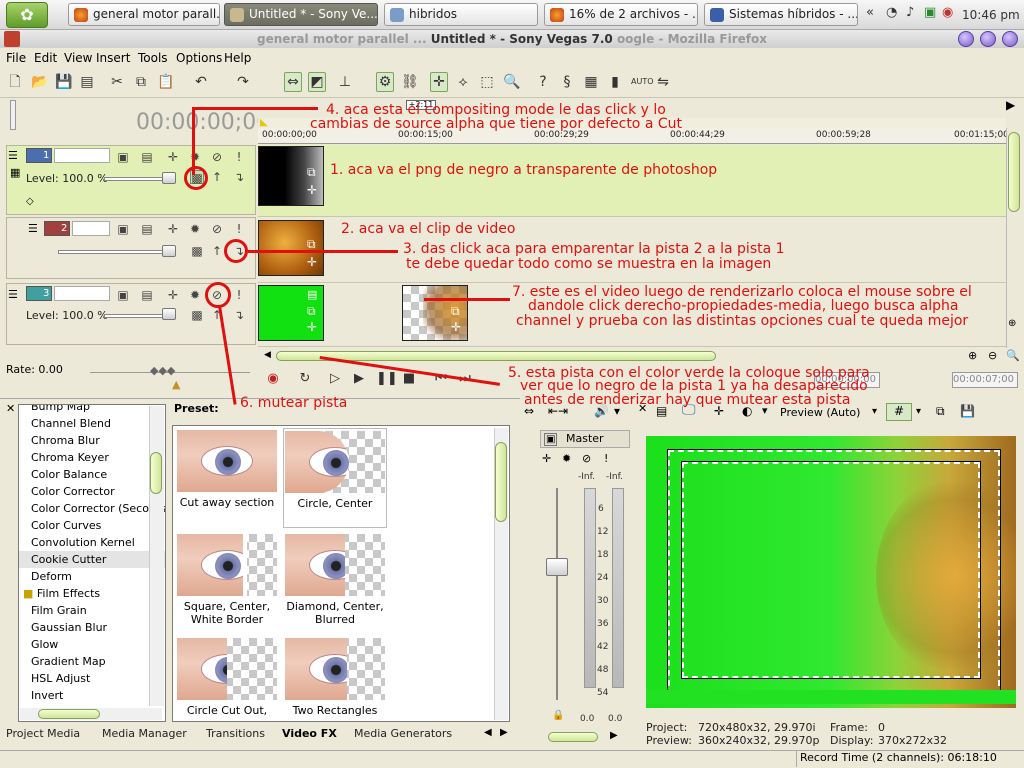 This screenshot has width=1024, height=768. What do you see at coordinates (615, 82) in the screenshot?
I see `marker-icon: ▮` at bounding box center [615, 82].